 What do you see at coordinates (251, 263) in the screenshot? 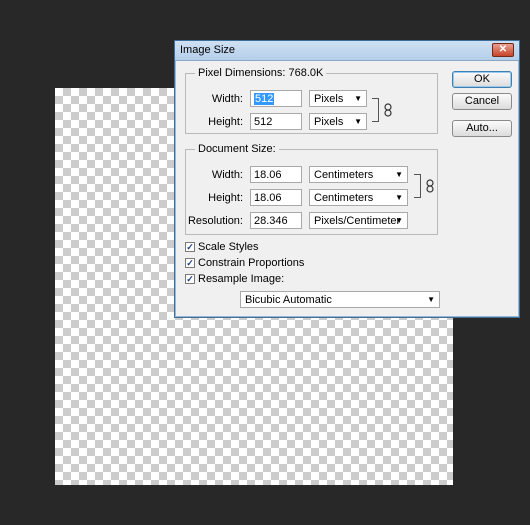
I see `constrain-proportions-label: Constrain Proportions` at bounding box center [251, 263].